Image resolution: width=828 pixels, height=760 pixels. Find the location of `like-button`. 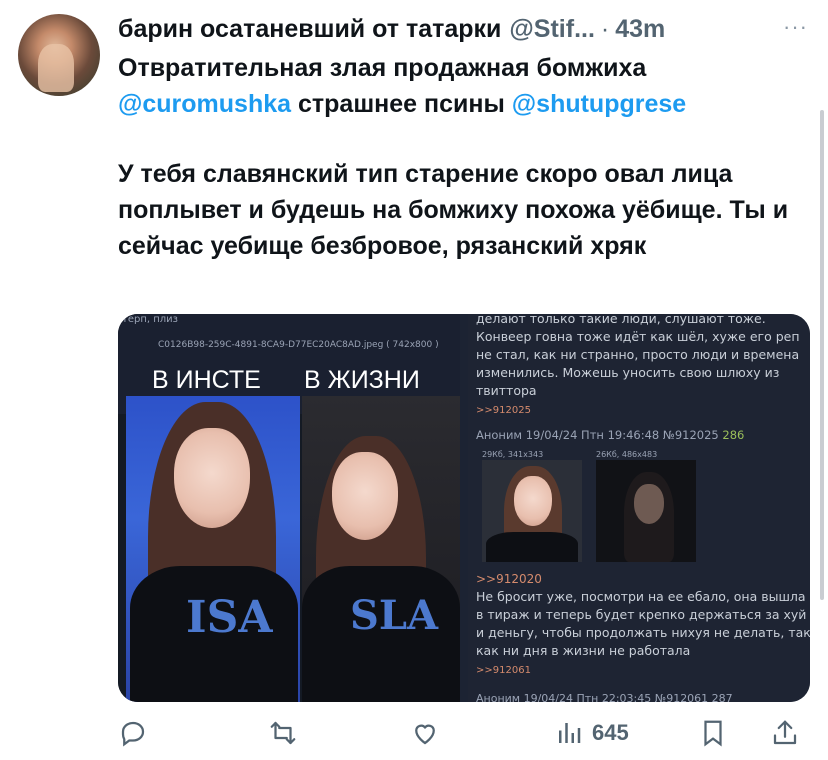

like-button is located at coordinates (425, 733).